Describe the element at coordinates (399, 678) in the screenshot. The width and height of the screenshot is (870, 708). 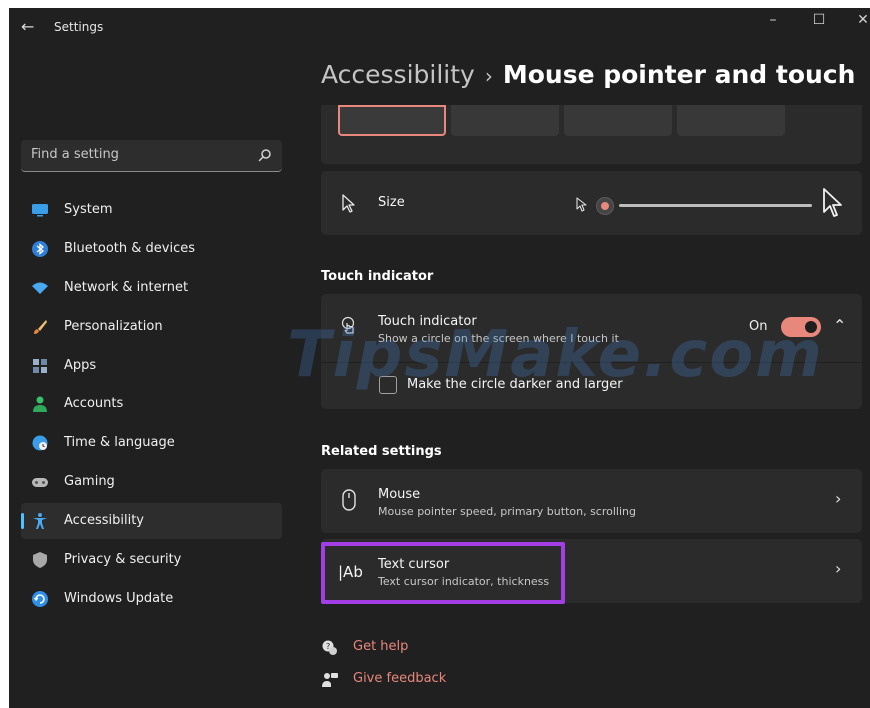
I see `give-feedback-text: Give feedback` at that location.